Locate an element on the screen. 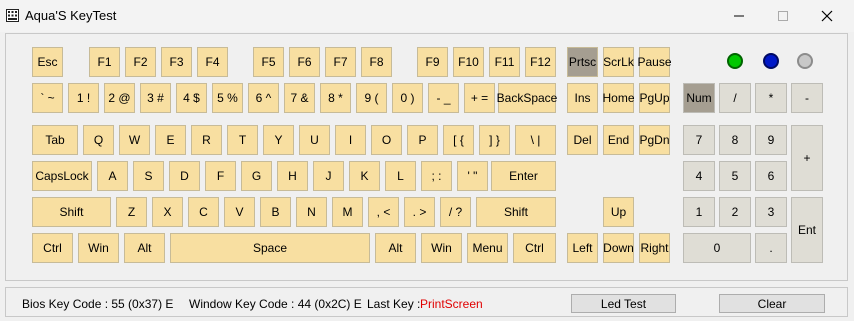 The image size is (854, 321). key-r: R is located at coordinates (206, 140).